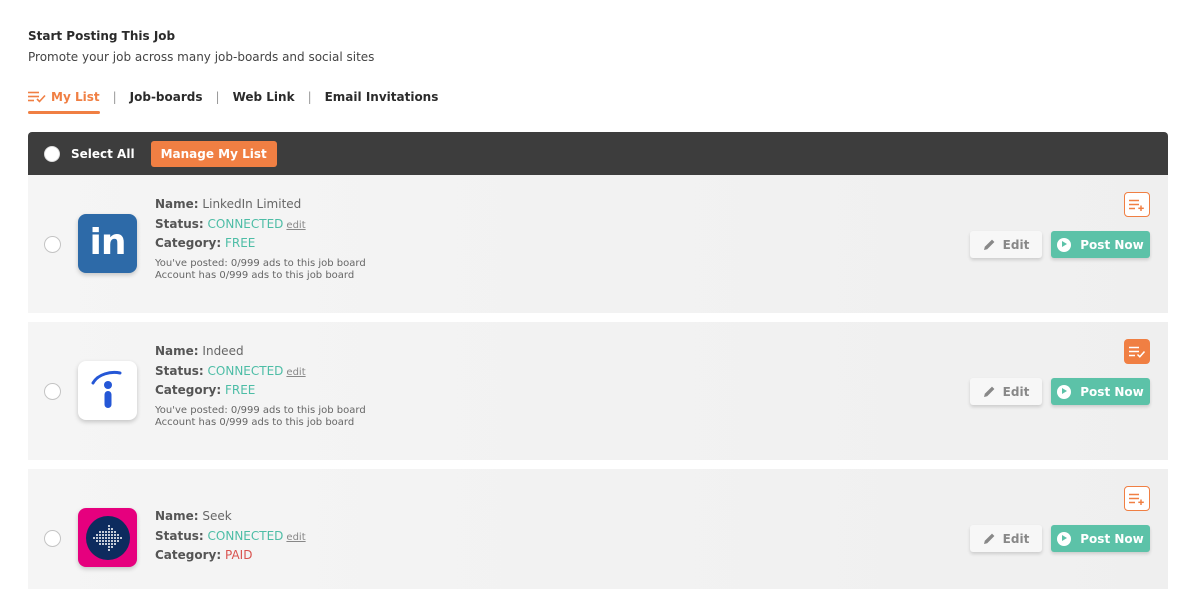  What do you see at coordinates (64, 112) in the screenshot?
I see `active-tab-indicator` at bounding box center [64, 112].